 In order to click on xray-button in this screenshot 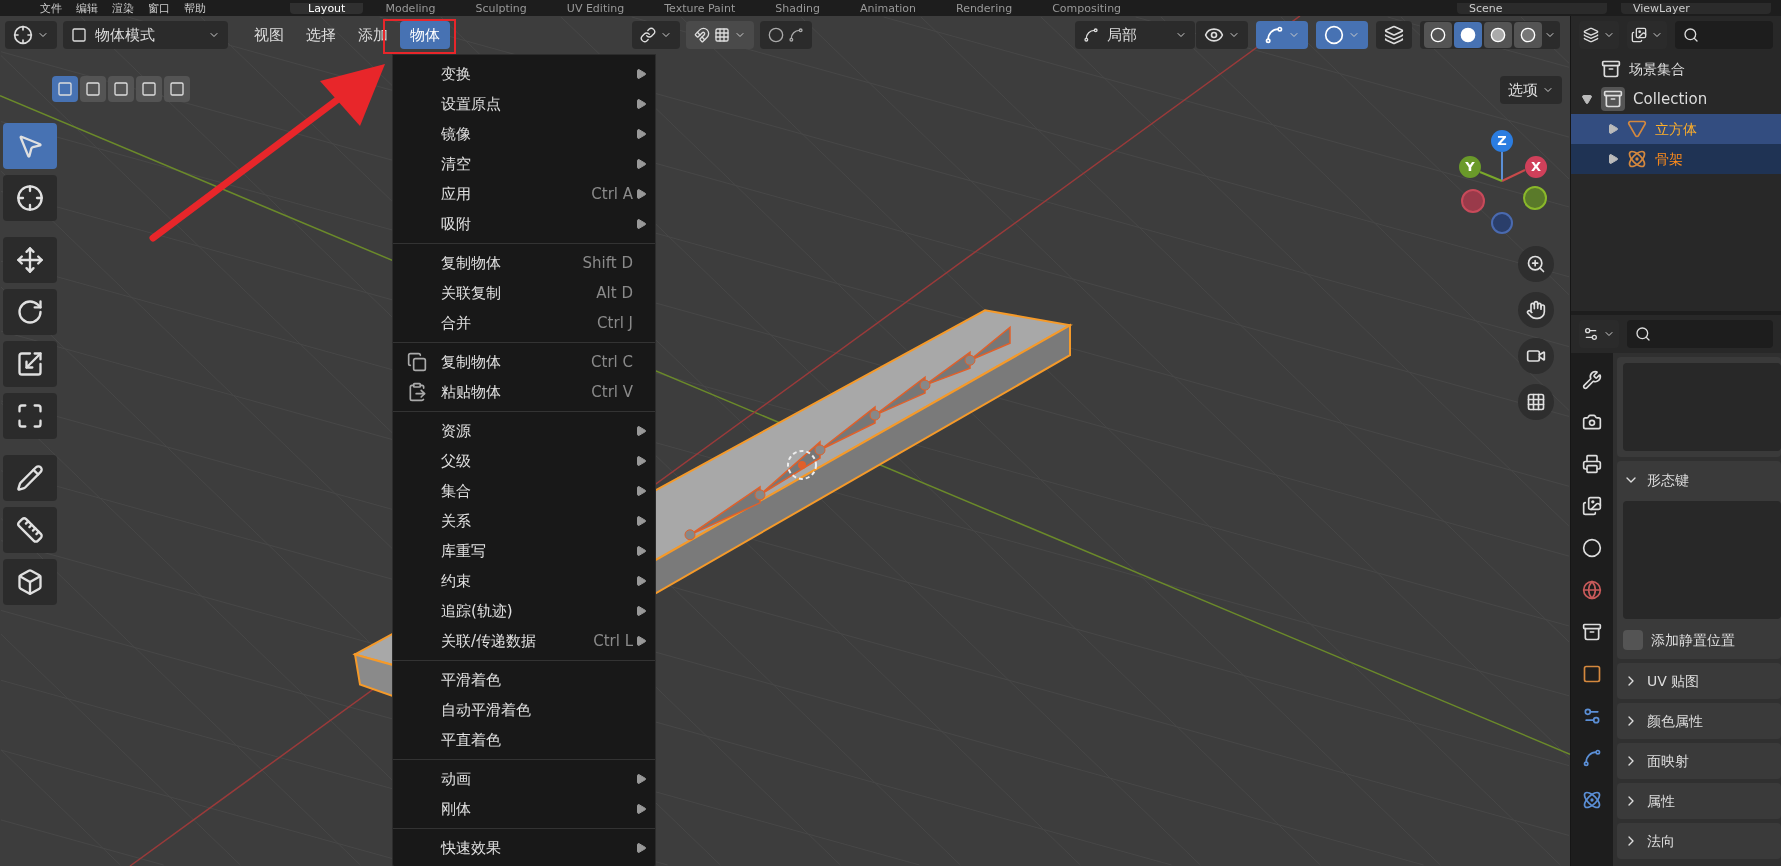, I will do `click(1394, 35)`.